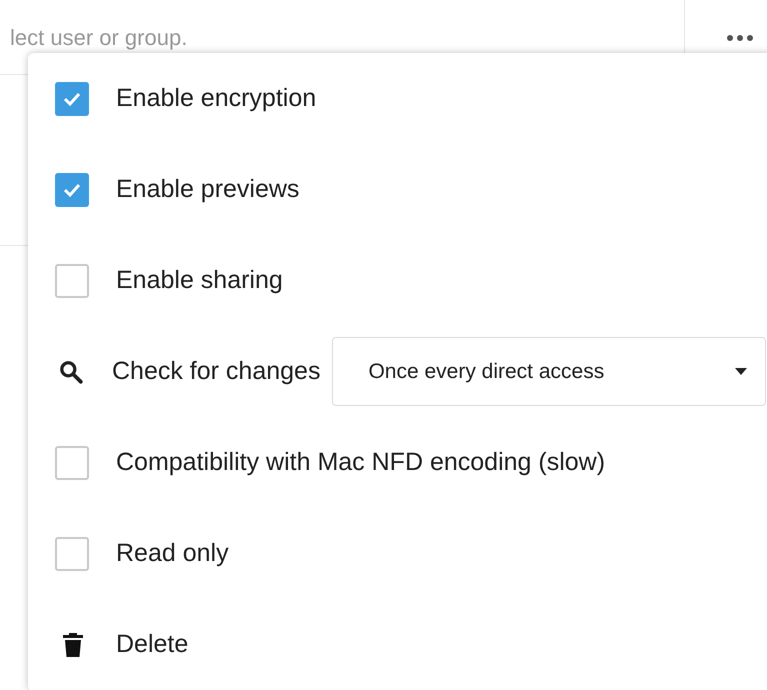  Describe the element at coordinates (71, 371) in the screenshot. I see `search-icon` at that location.